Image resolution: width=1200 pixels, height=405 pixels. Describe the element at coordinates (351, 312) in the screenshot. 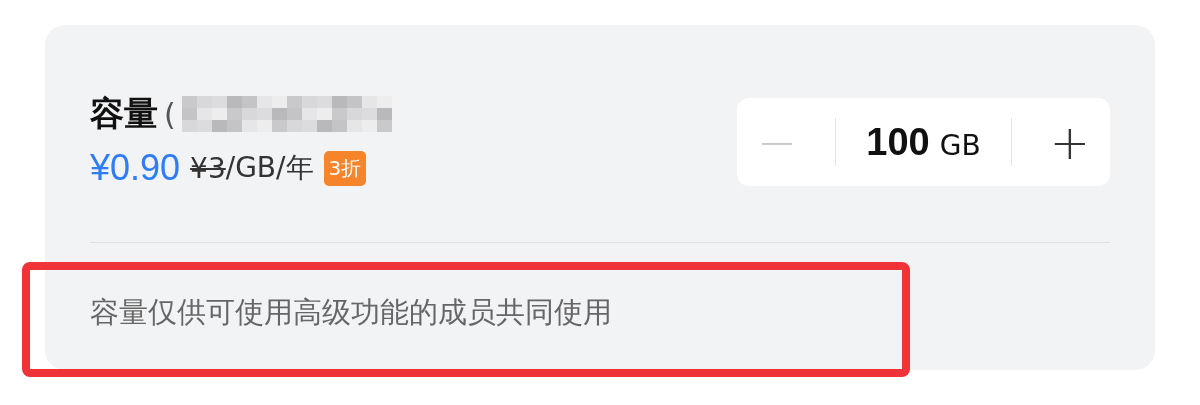

I see `note-text: 容量仅供可使用高级功能的成员共同使用` at that location.